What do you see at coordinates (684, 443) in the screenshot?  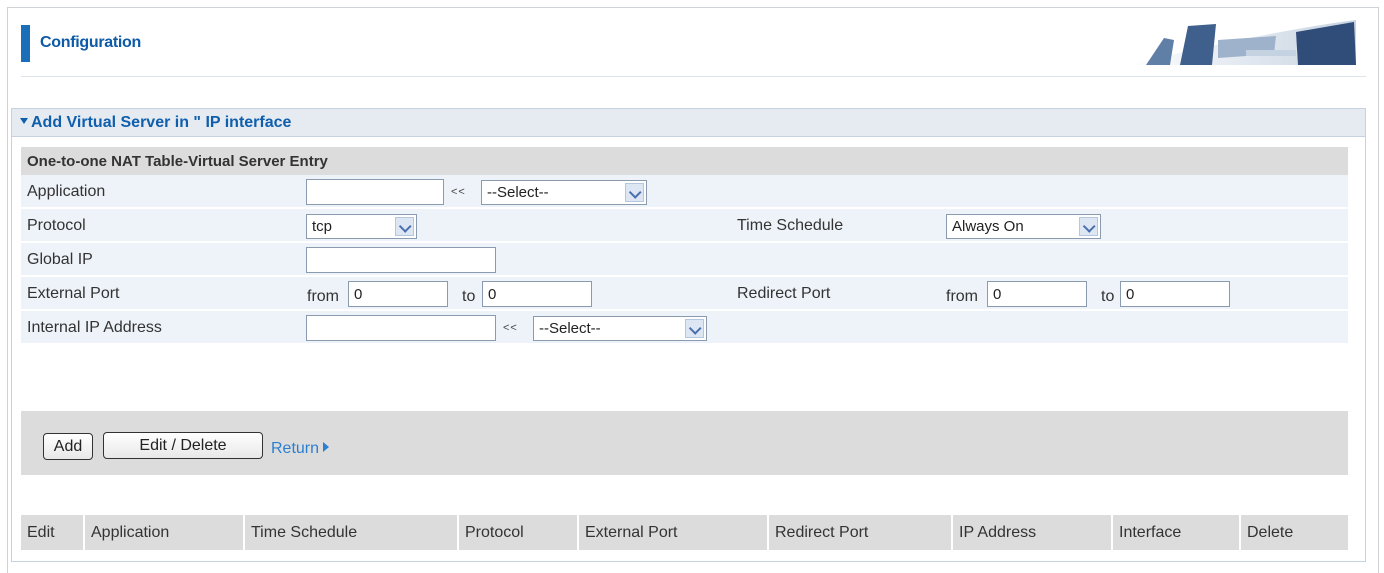 I see `button-bar: Add Edit / Delete Return` at bounding box center [684, 443].